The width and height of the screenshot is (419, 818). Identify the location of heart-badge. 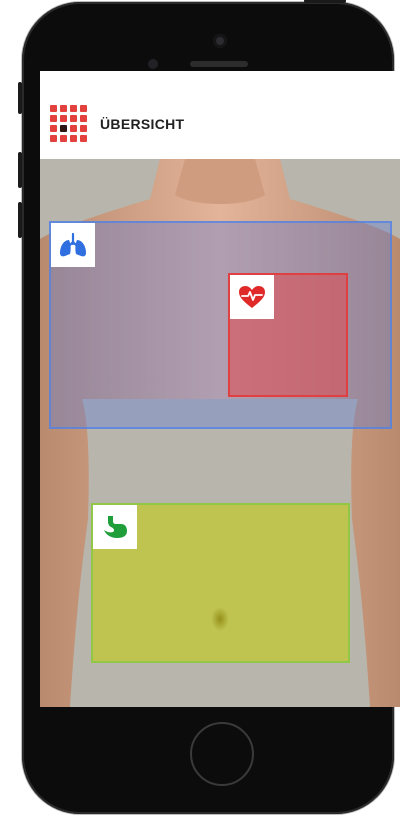
(252, 297).